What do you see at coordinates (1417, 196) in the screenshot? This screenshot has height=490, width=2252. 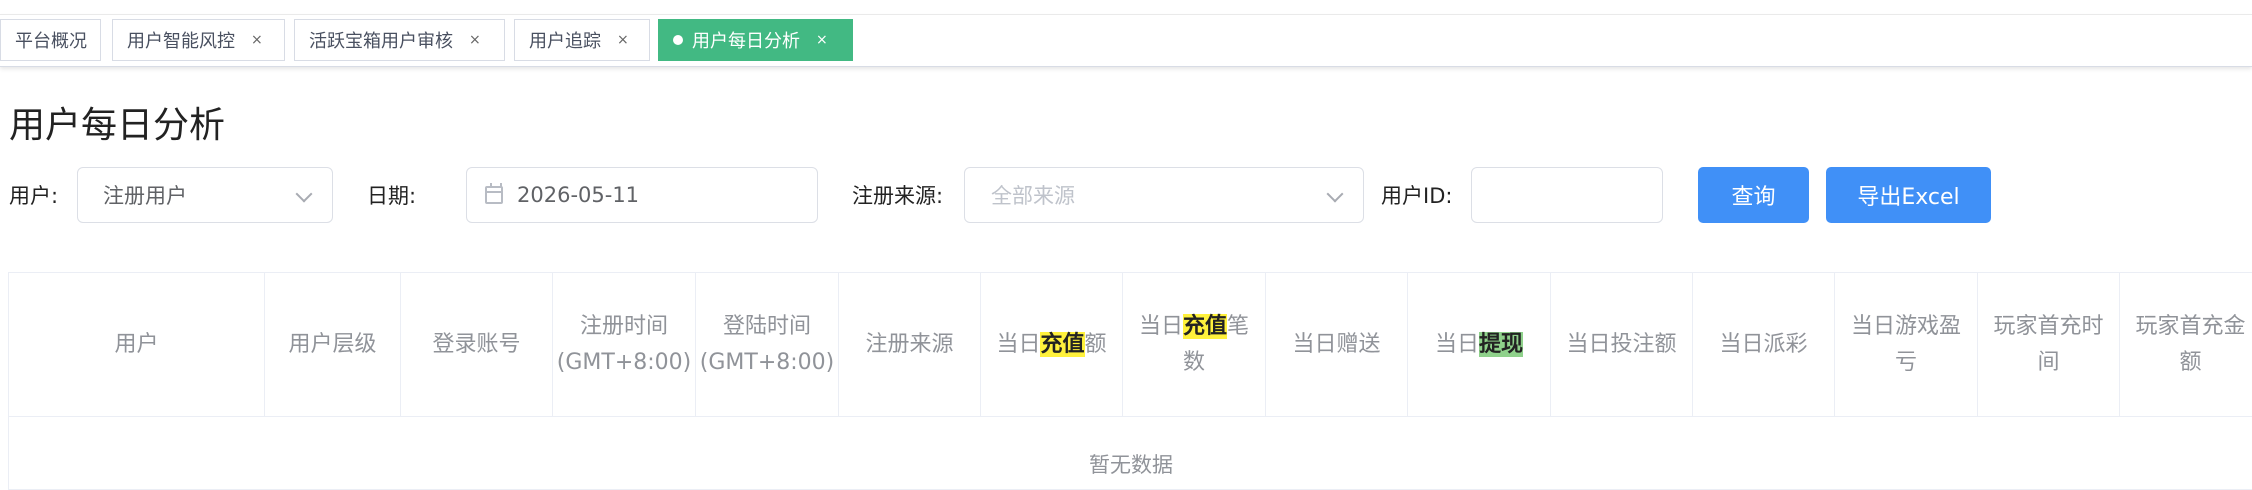 I see `userid-filter-label: 用户ID:` at bounding box center [1417, 196].